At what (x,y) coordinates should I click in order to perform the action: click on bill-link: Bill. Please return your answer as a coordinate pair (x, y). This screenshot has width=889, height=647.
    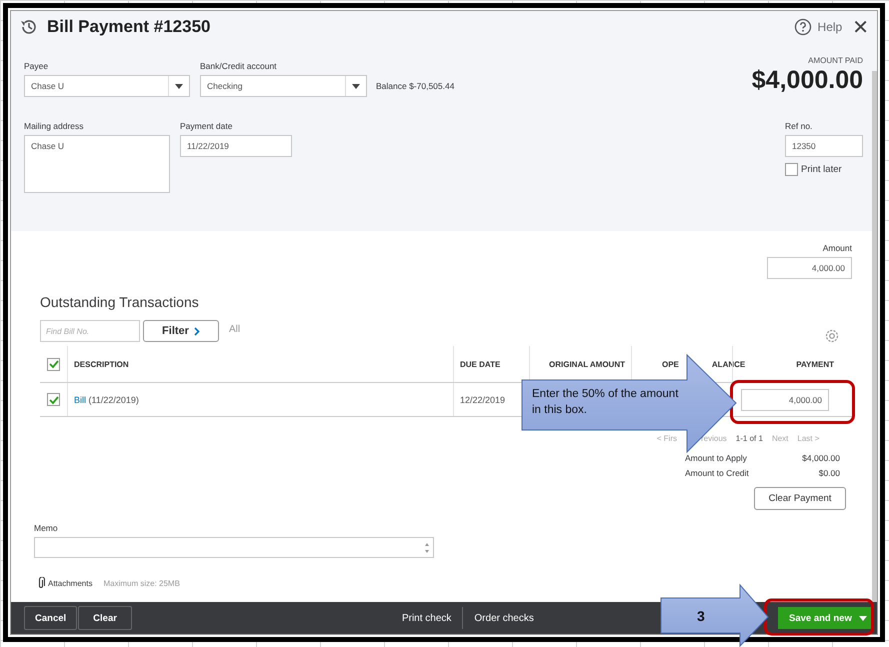
    Looking at the image, I should click on (80, 399).